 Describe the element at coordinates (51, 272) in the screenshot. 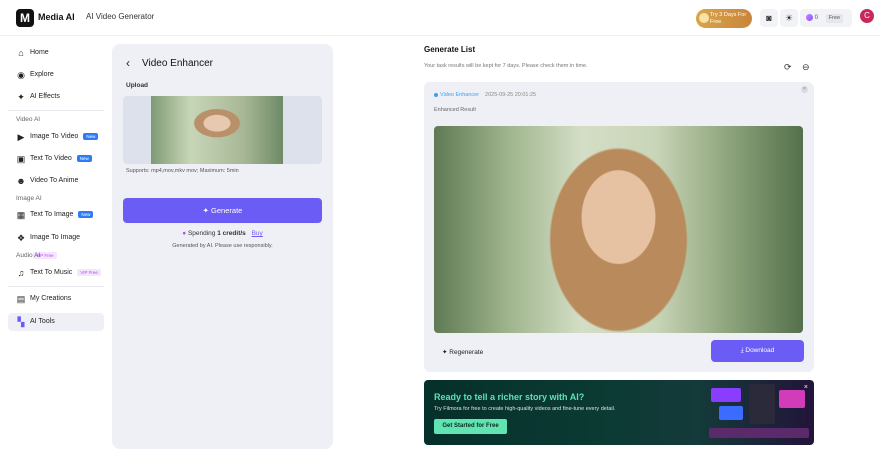

I see `sidebar-item-label: Text To Music` at that location.